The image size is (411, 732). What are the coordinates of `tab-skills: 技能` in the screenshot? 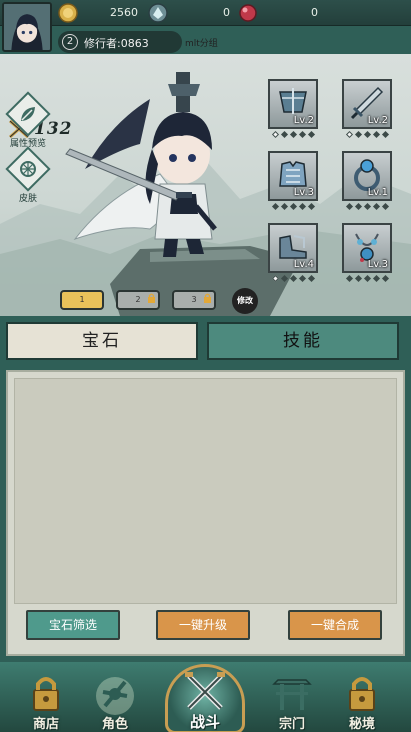 It's located at (303, 341).